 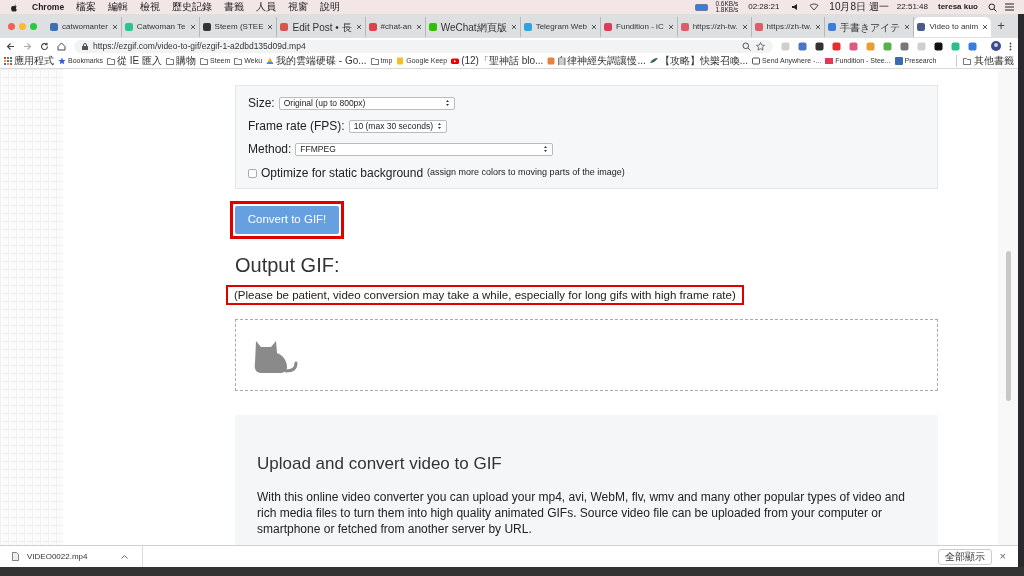 What do you see at coordinates (702, 7) in the screenshot?
I see `battery-icon` at bounding box center [702, 7].